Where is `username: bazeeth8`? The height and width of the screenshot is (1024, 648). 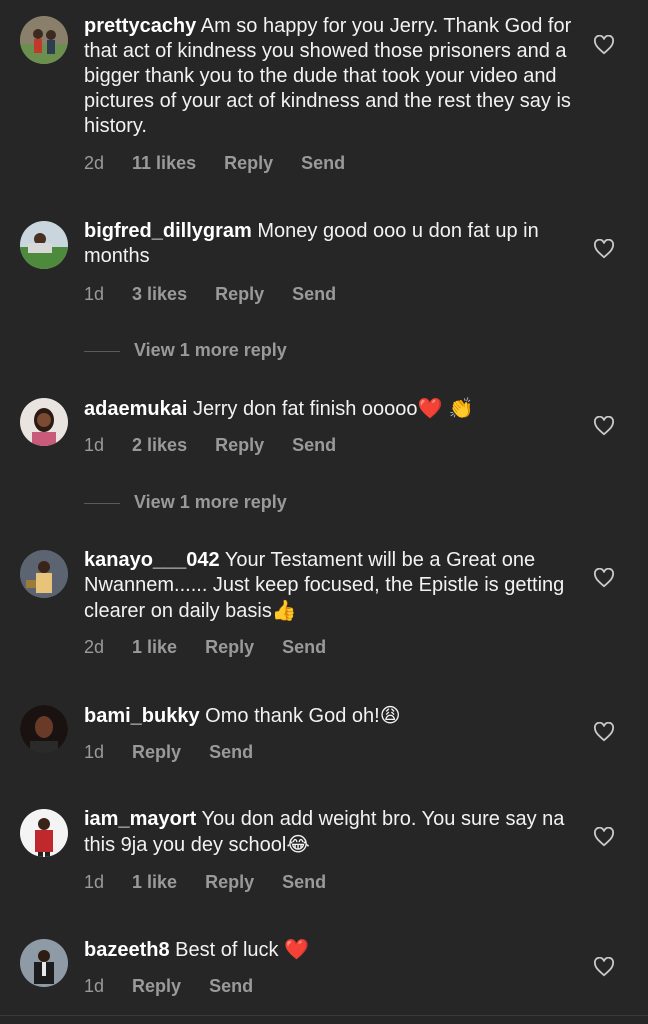
username: bazeeth8 is located at coordinates (127, 950).